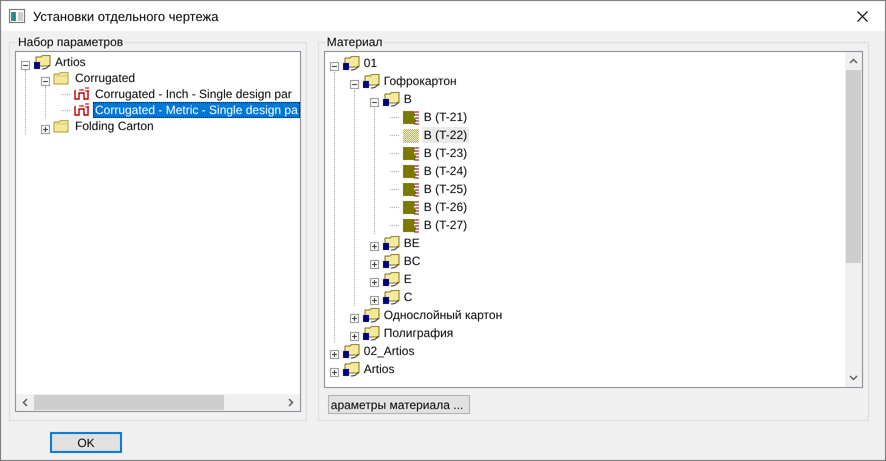 The width and height of the screenshot is (886, 461). I want to click on tree-item: 02_Artios, so click(389, 351).